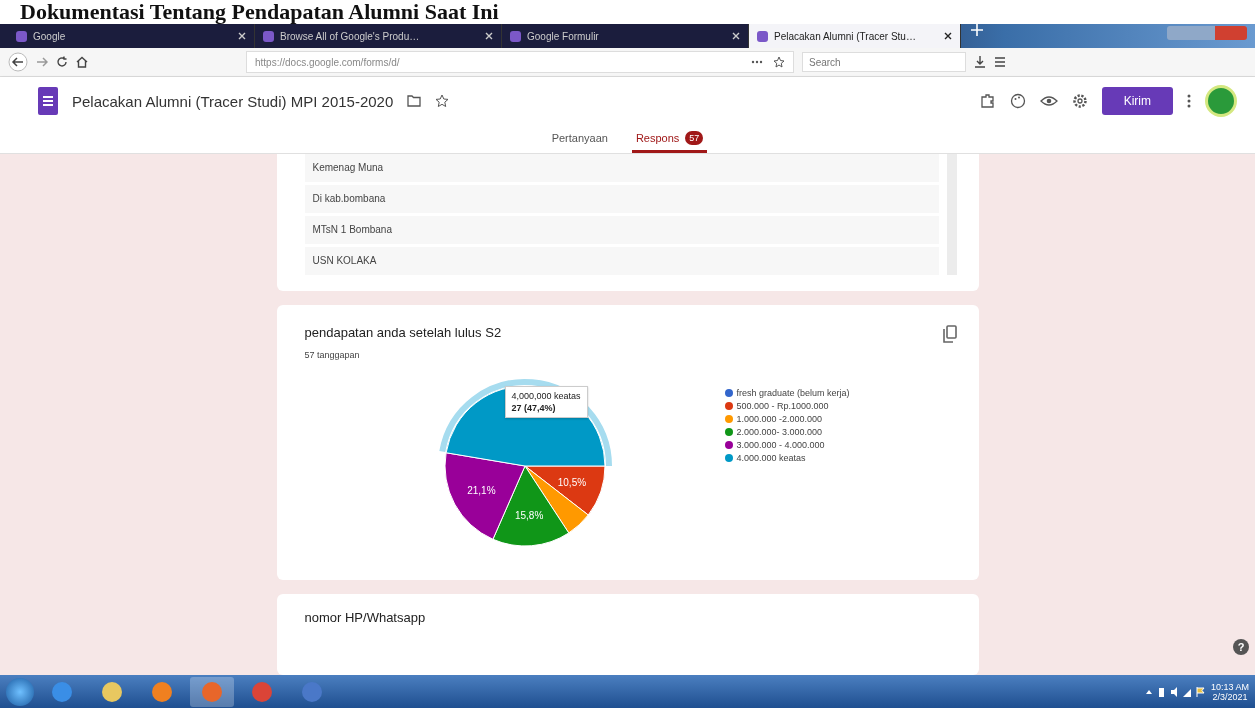  I want to click on form-title: Pelacakan Alumni (Tracer Studi) MPI 2015-2020, so click(233, 101).